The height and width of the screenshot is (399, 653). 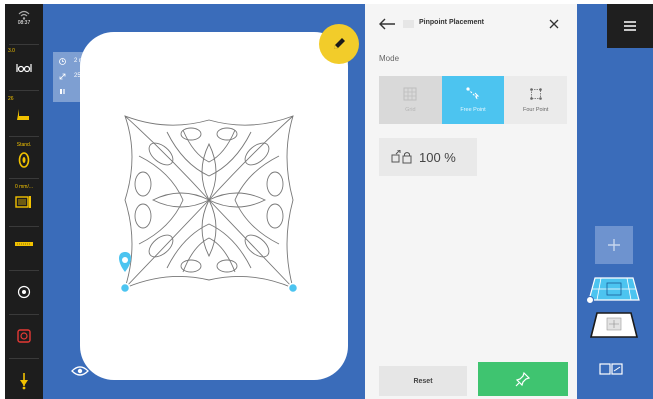 What do you see at coordinates (614, 325) in the screenshot?
I see `layer-thumbnail-design` at bounding box center [614, 325].